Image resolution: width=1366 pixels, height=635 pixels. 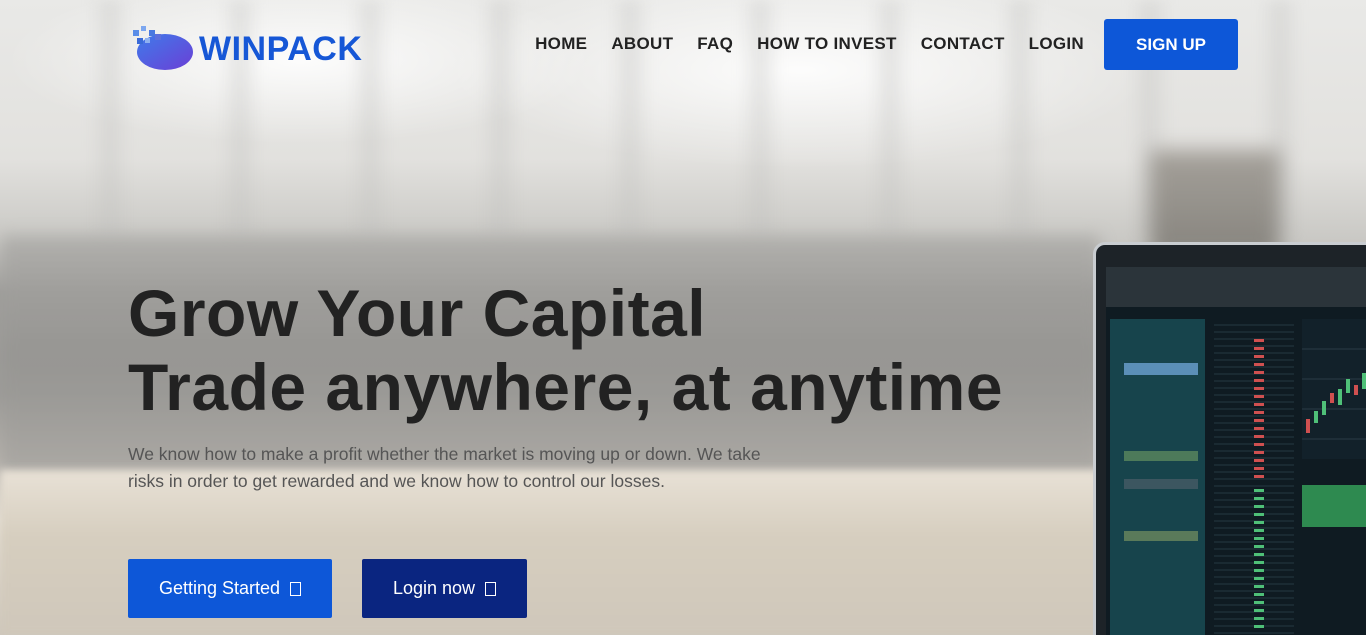 What do you see at coordinates (1254, 477) in the screenshot?
I see `screen-order-book` at bounding box center [1254, 477].